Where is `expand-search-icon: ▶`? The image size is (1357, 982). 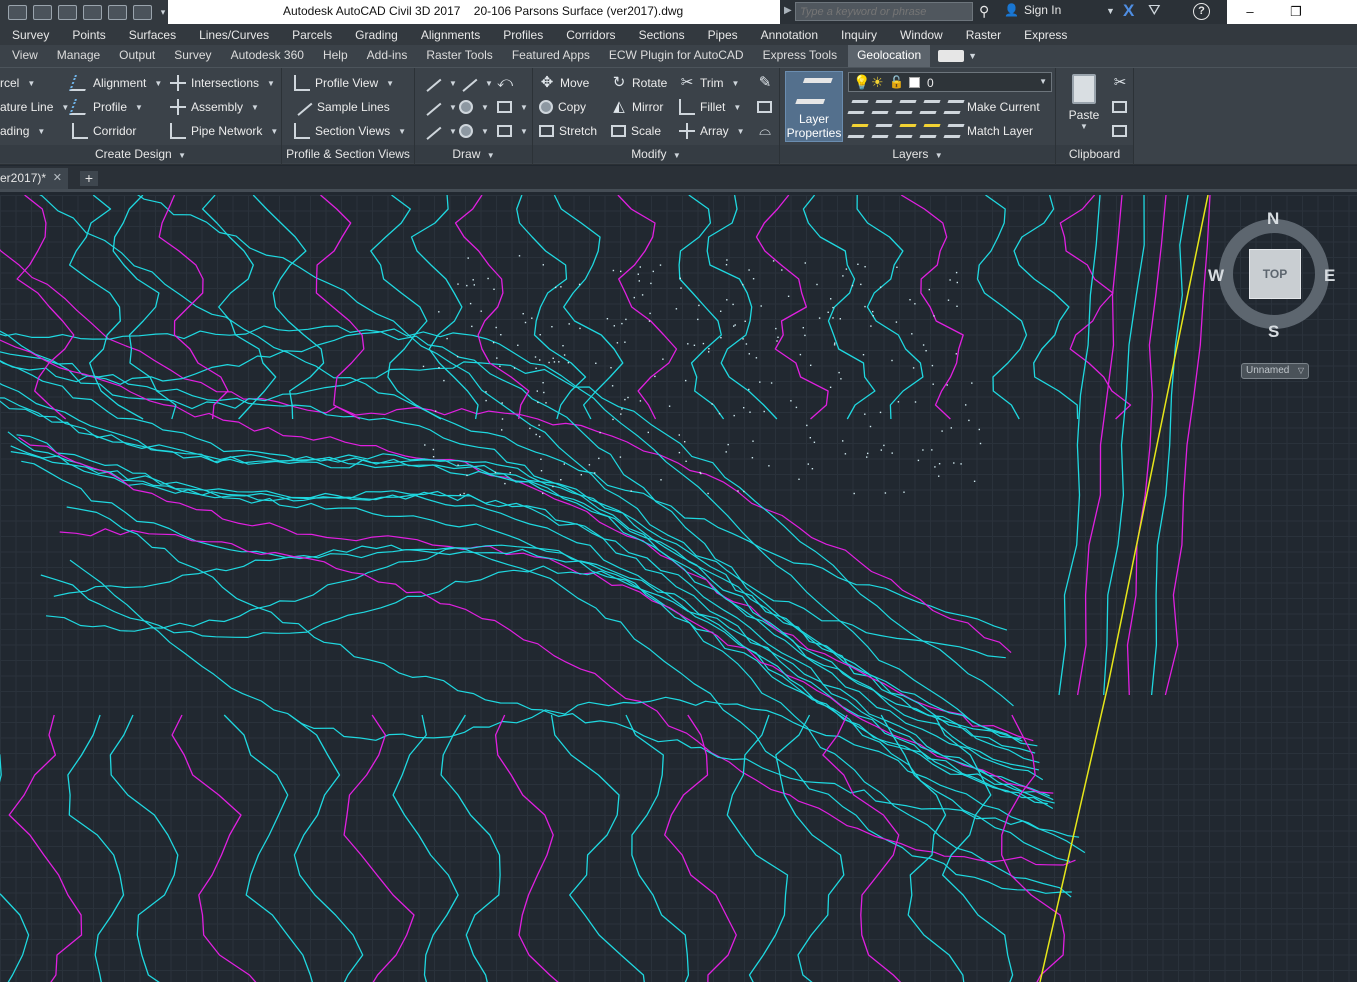
expand-search-icon: ▶ is located at coordinates (788, 10).